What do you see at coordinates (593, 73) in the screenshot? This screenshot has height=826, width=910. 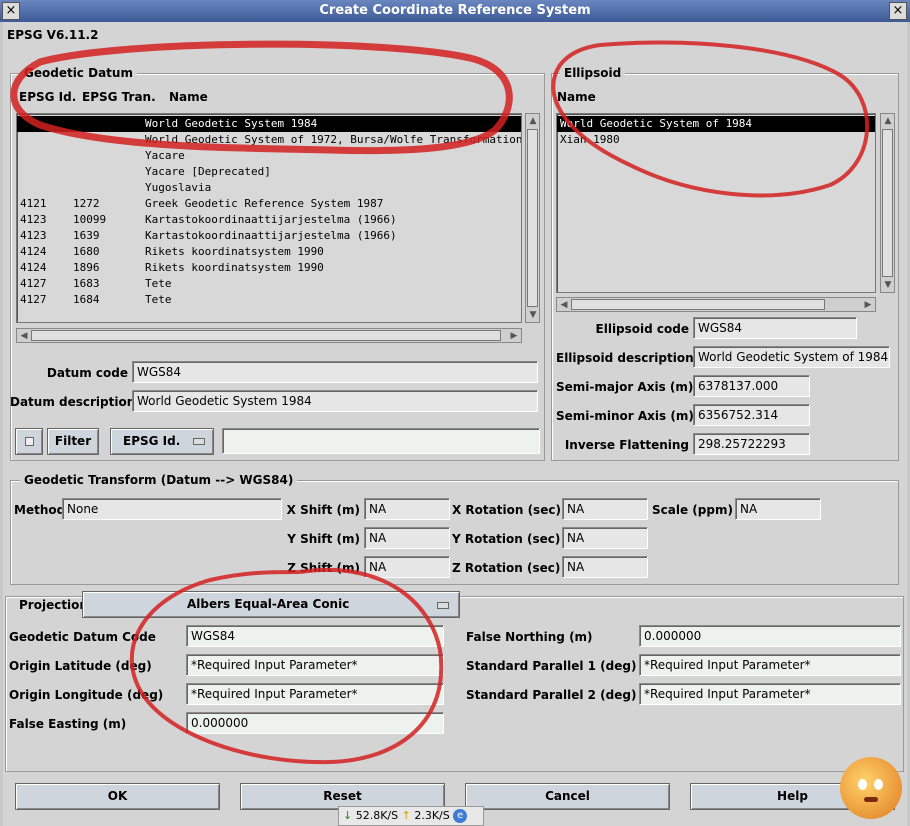 I see `ellipsoid-title: Ellipsoid` at bounding box center [593, 73].